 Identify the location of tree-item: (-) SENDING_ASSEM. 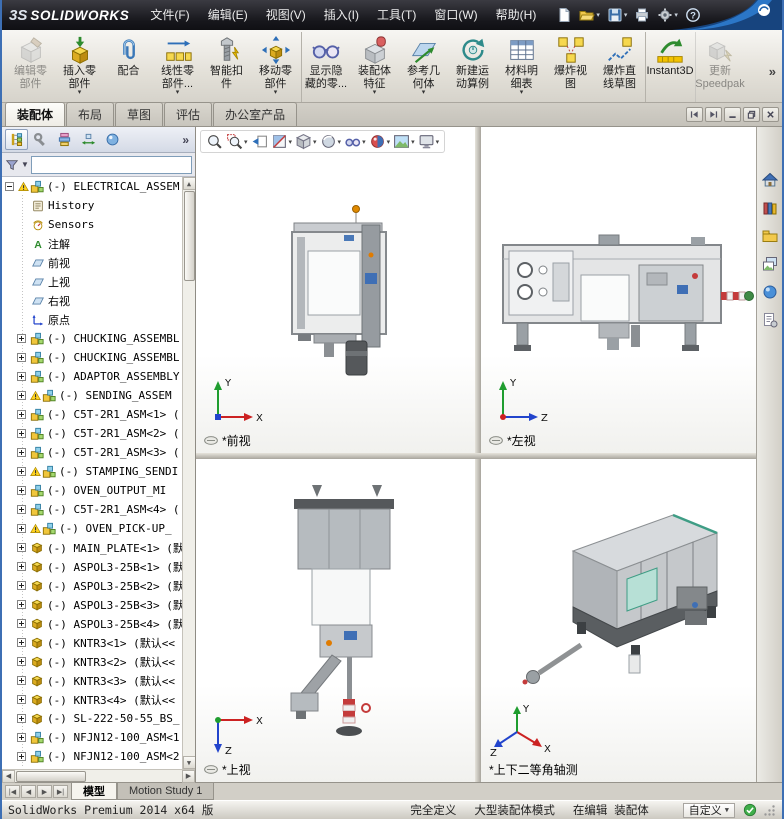
(92, 395).